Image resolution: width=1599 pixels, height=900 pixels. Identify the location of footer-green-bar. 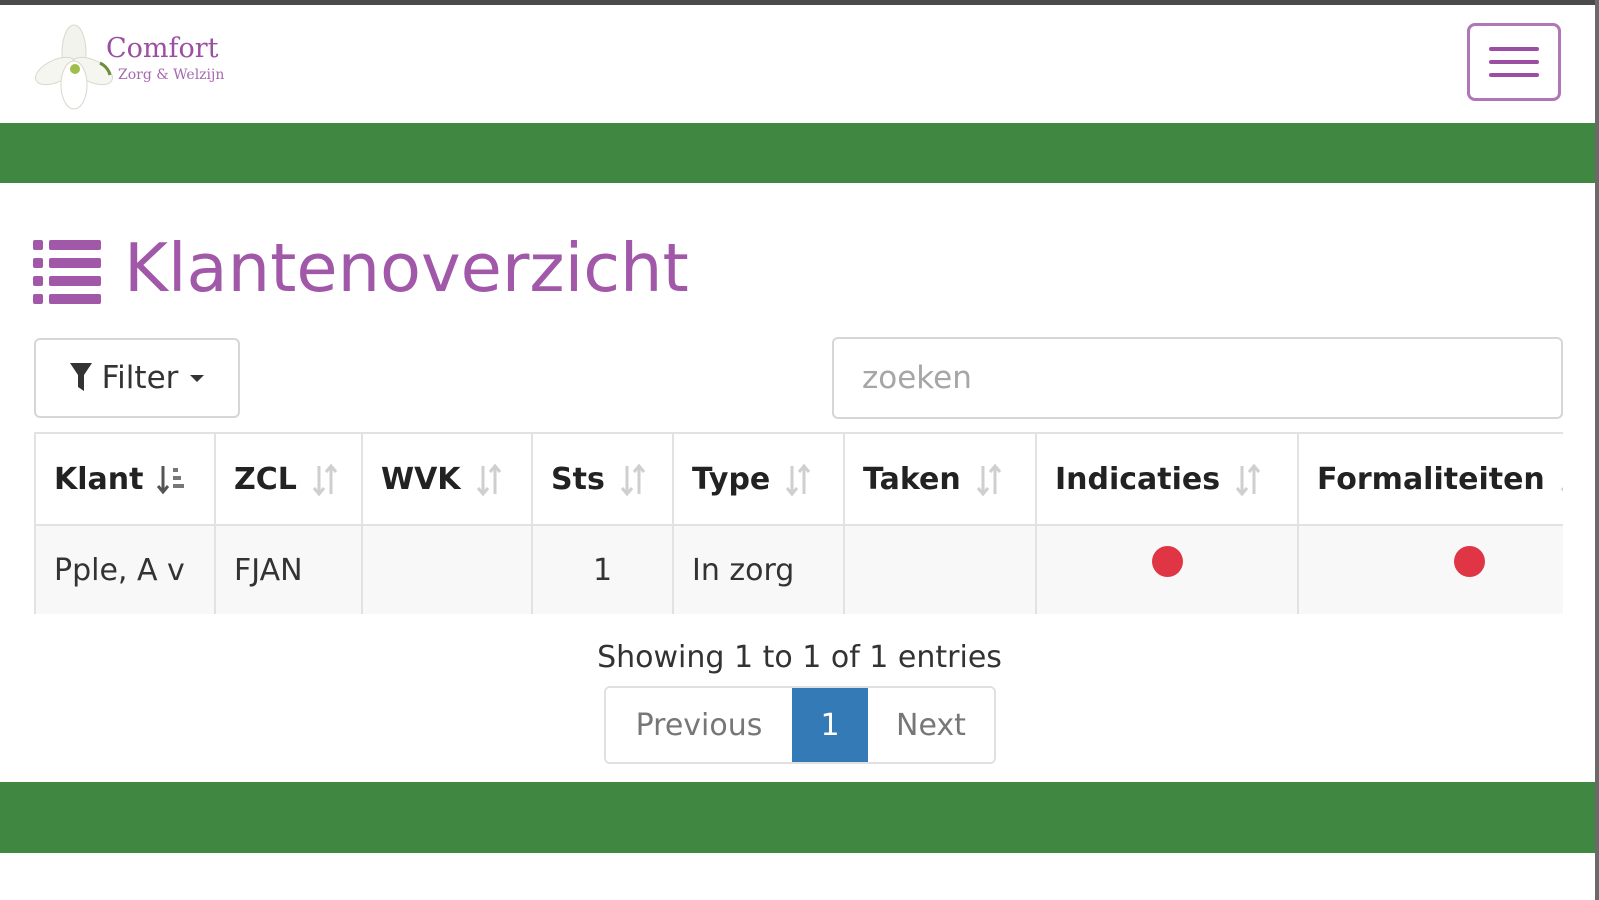
(797, 817).